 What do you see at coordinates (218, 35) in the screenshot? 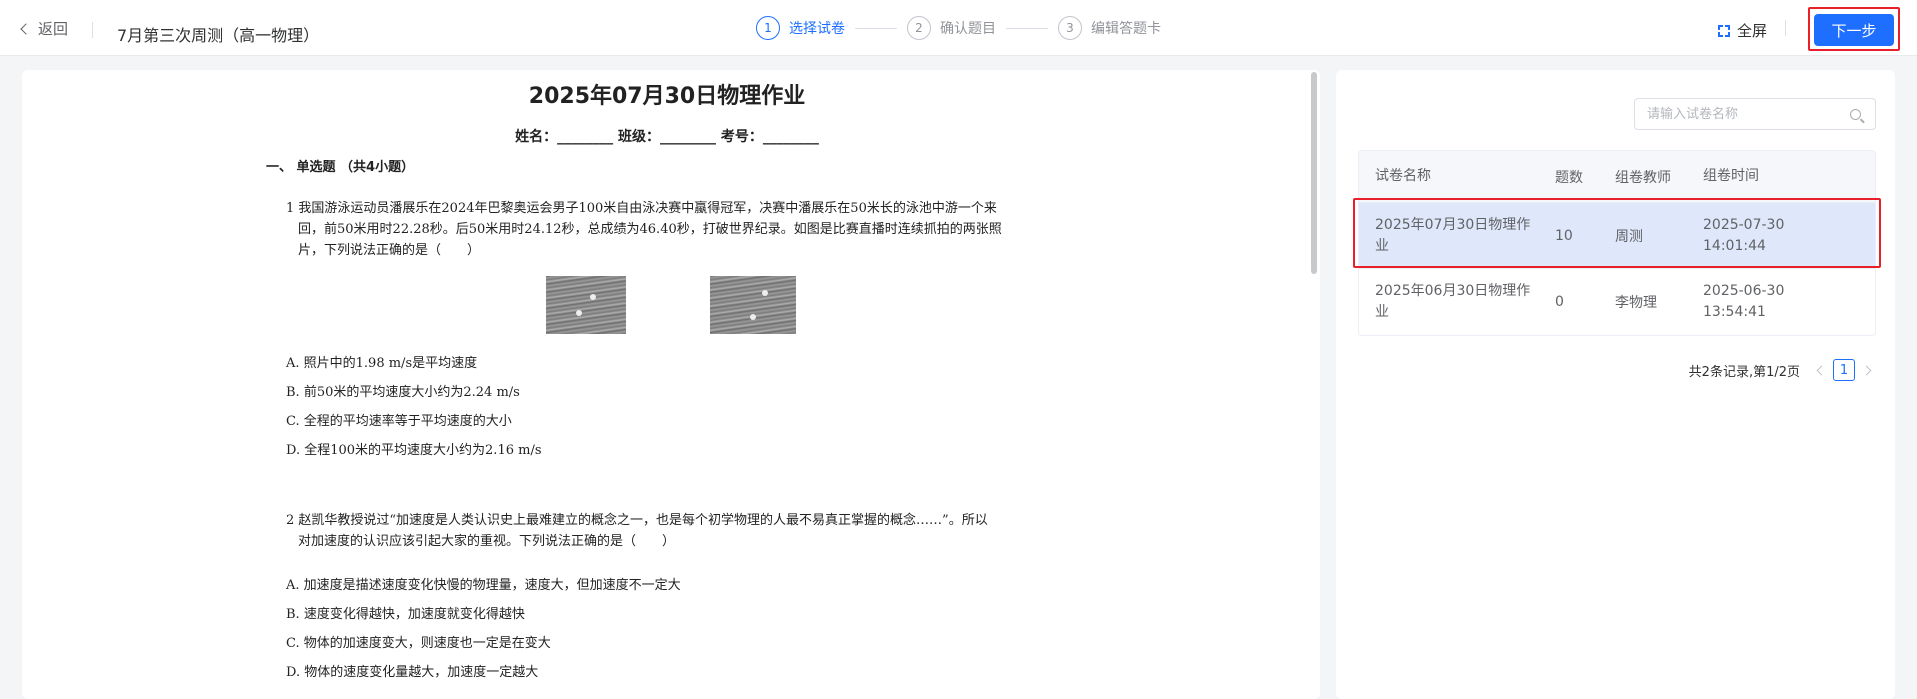
I see `exam-title: 7月第三次周测（高一物理）` at bounding box center [218, 35].